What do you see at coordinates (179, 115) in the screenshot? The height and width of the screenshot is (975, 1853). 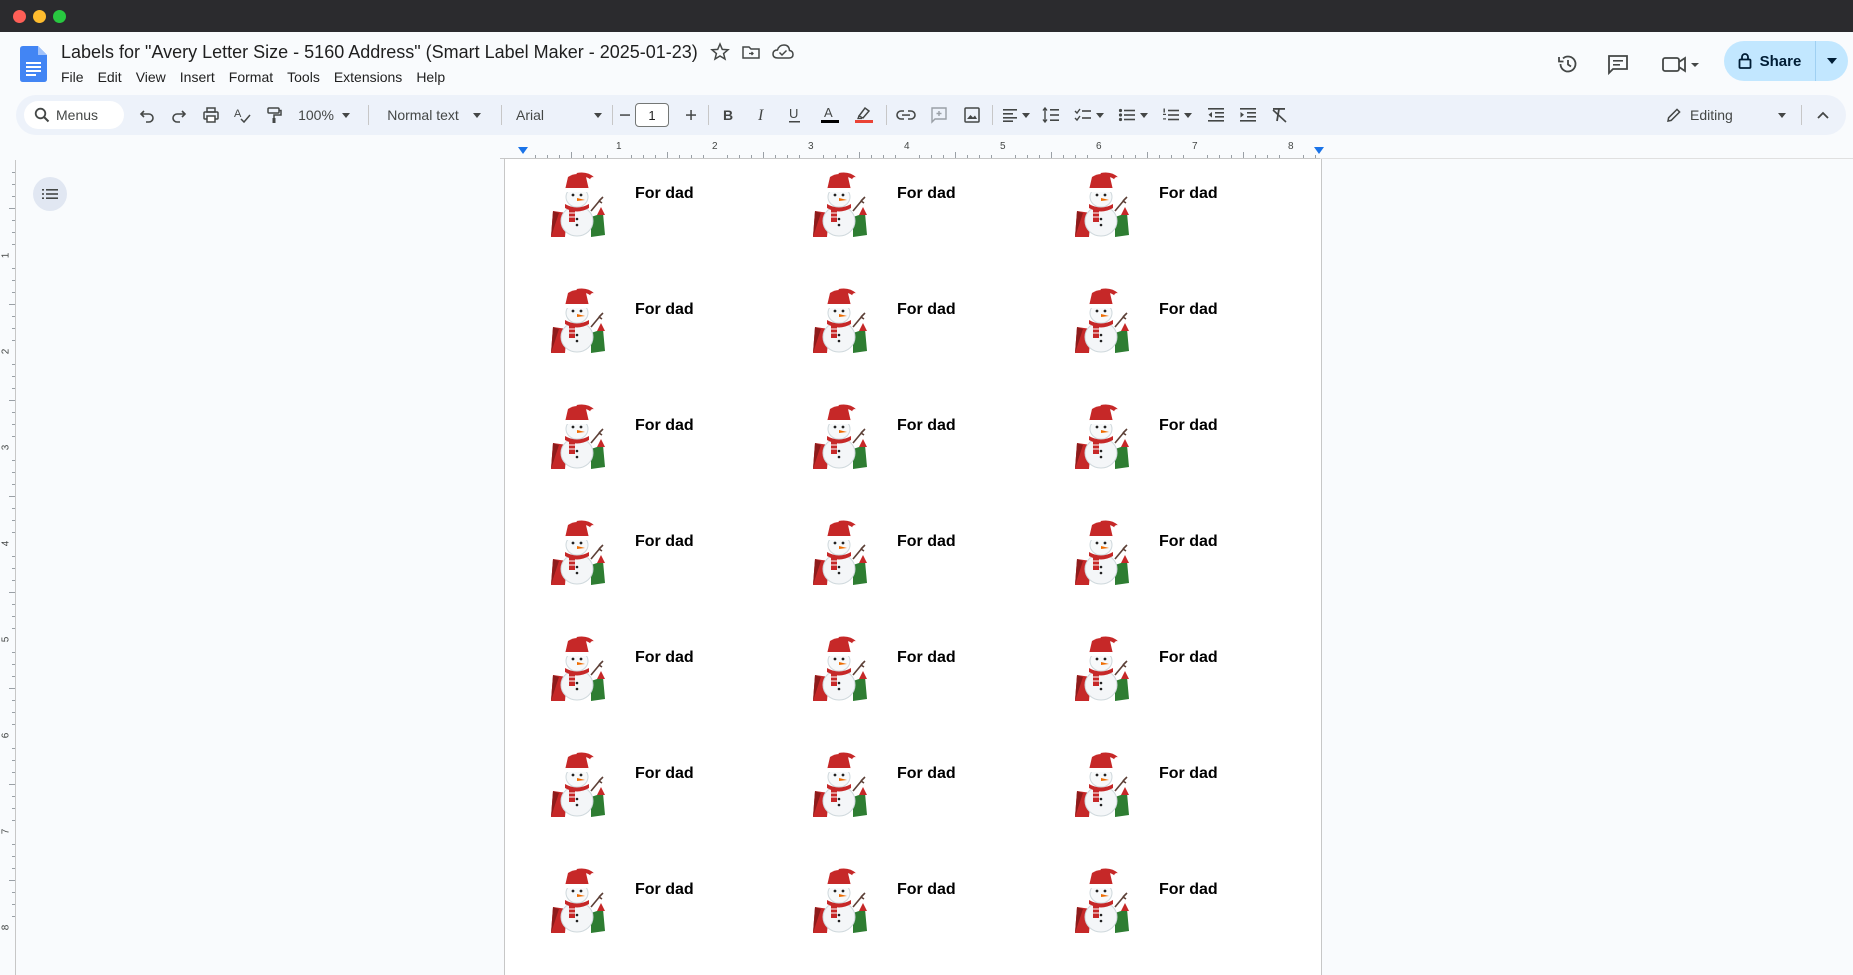 I see `redo-icon` at bounding box center [179, 115].